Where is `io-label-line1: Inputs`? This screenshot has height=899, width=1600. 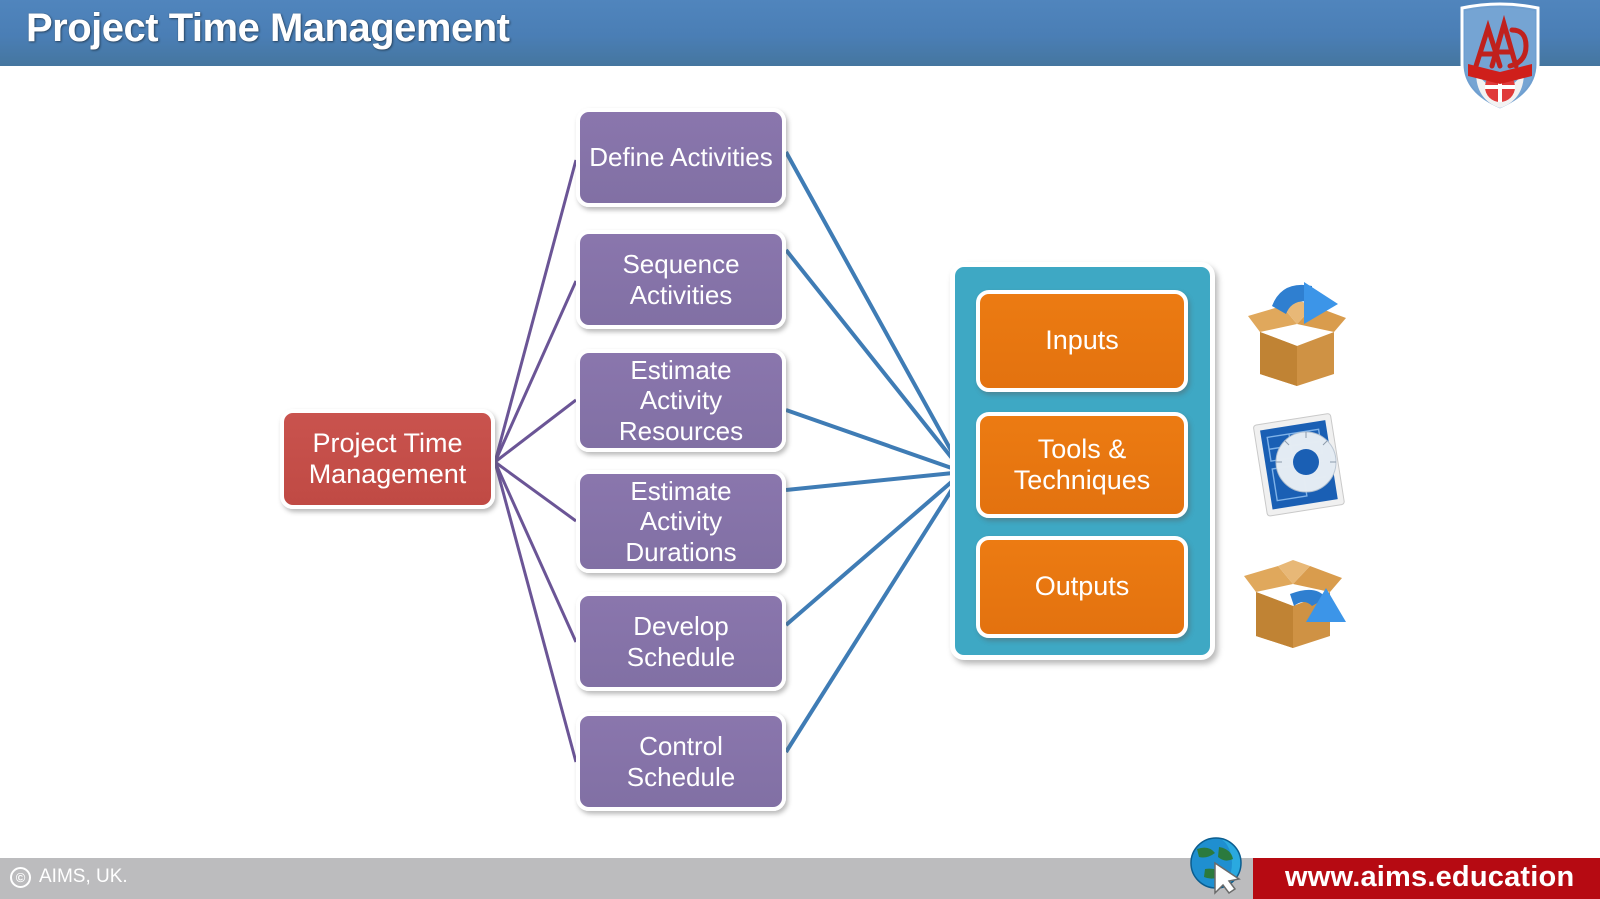
io-label-line1: Inputs is located at coordinates (1082, 340).